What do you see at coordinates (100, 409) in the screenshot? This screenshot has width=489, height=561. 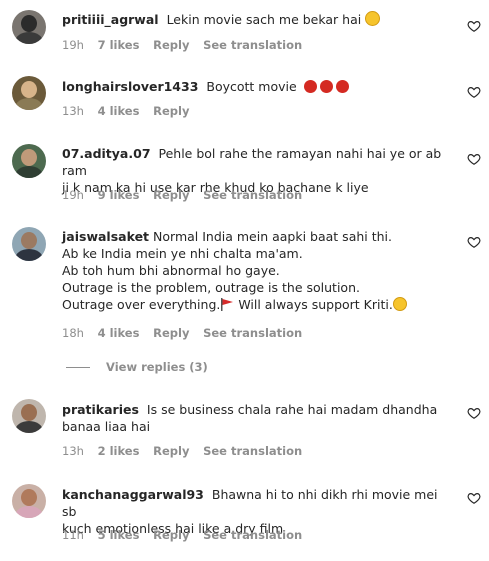 I see `comment-username: pratikaries` at bounding box center [100, 409].